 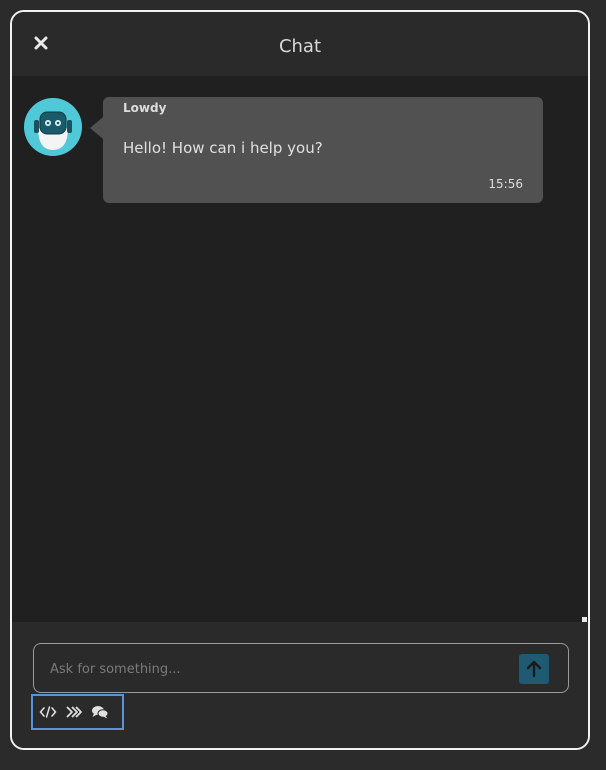 I want to click on arrow-up-icon, so click(x=534, y=669).